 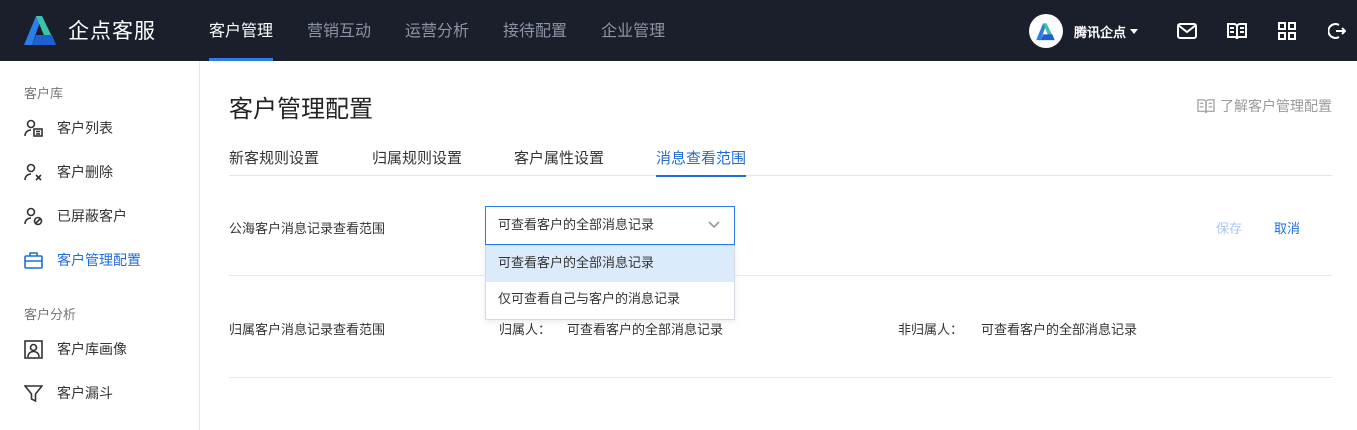 I want to click on public-sea-scope-select: 可查看客户的全部消息记录, so click(x=610, y=225).